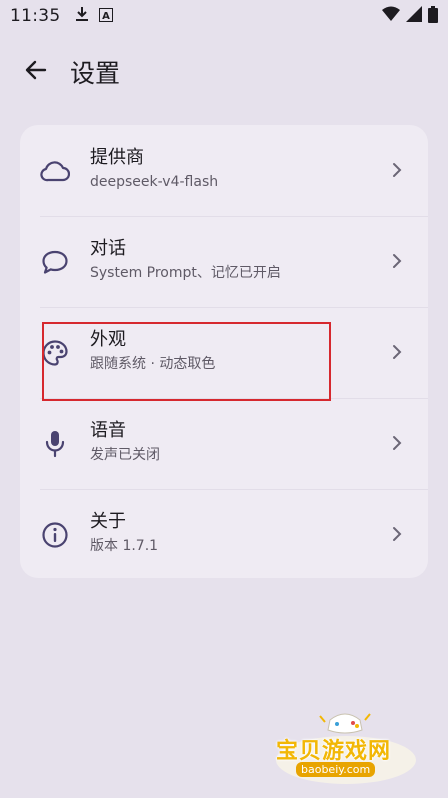 This screenshot has height=798, width=448. I want to click on wifi-icon, so click(391, 16).